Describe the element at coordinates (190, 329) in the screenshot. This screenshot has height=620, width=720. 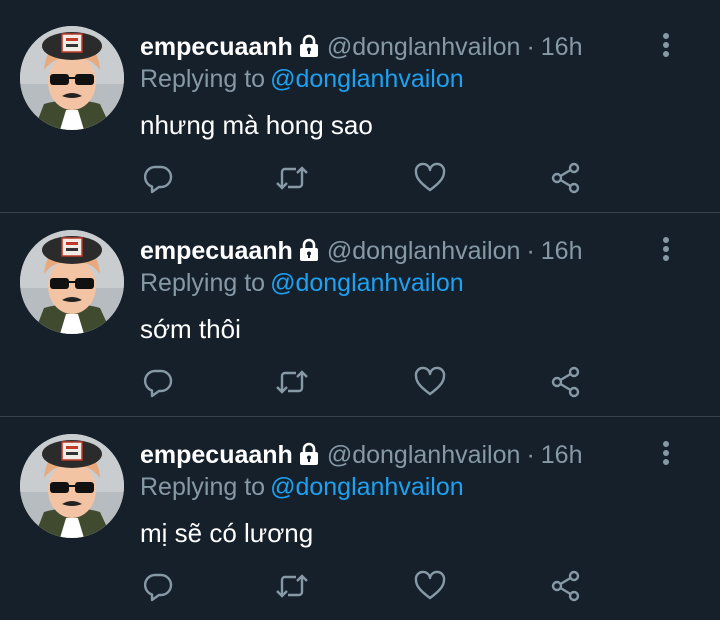
I see `tweet-text: sớm thôi` at that location.